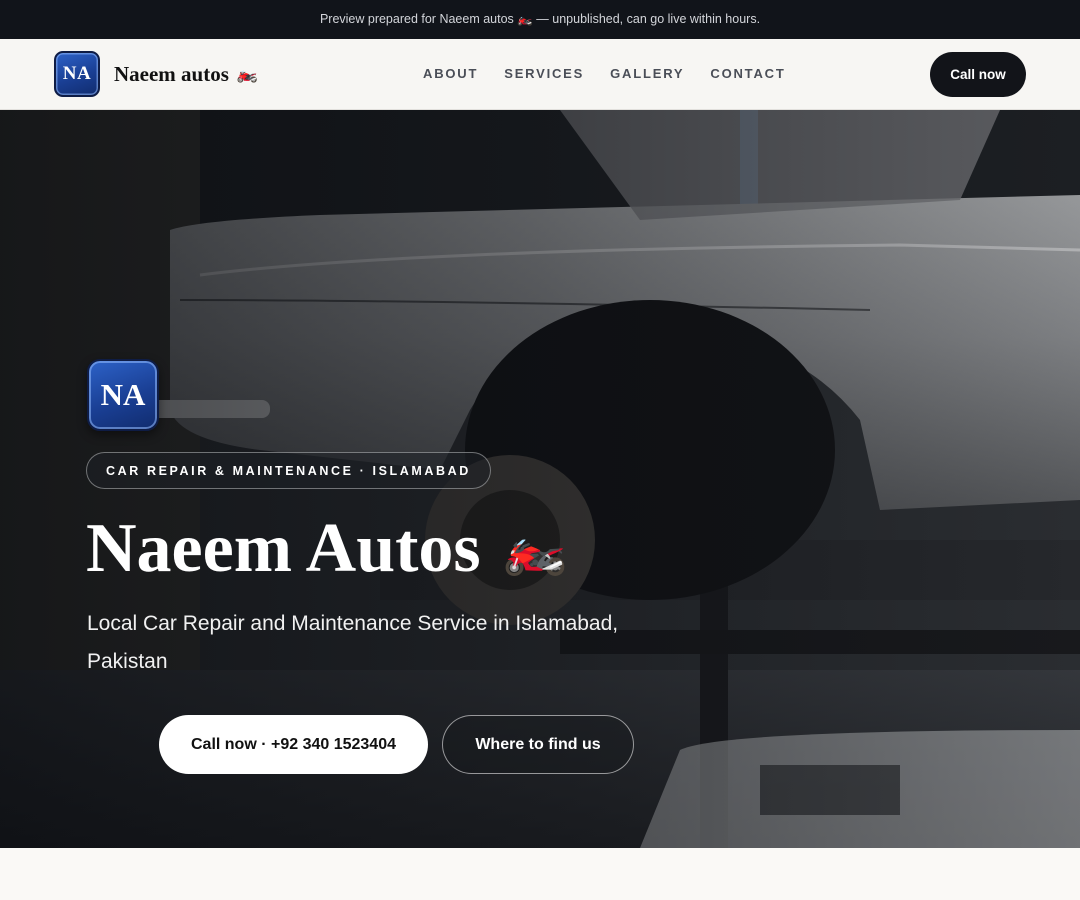  What do you see at coordinates (604, 73) in the screenshot?
I see `main-nav: ABOUT SERVICES GALLERY CONTACT` at bounding box center [604, 73].